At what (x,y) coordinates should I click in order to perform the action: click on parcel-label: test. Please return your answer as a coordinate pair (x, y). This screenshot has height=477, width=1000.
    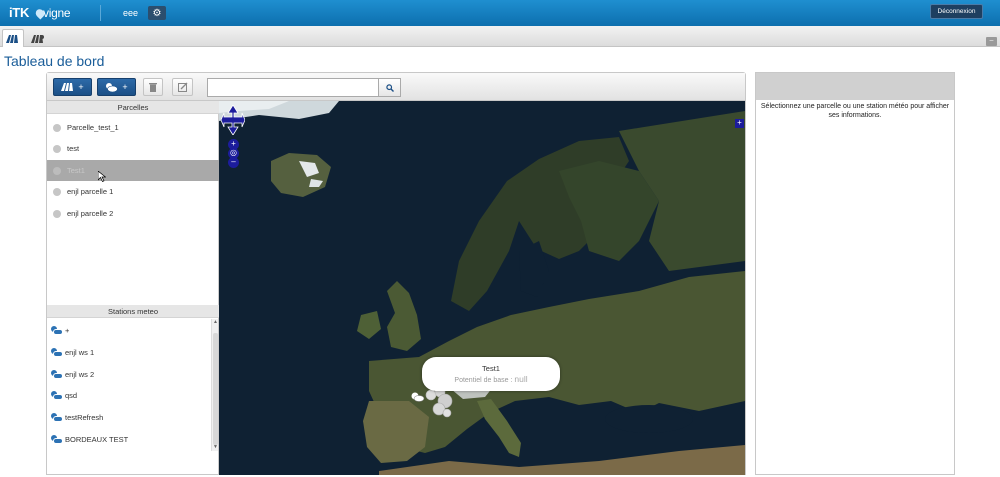
    Looking at the image, I should click on (73, 148).